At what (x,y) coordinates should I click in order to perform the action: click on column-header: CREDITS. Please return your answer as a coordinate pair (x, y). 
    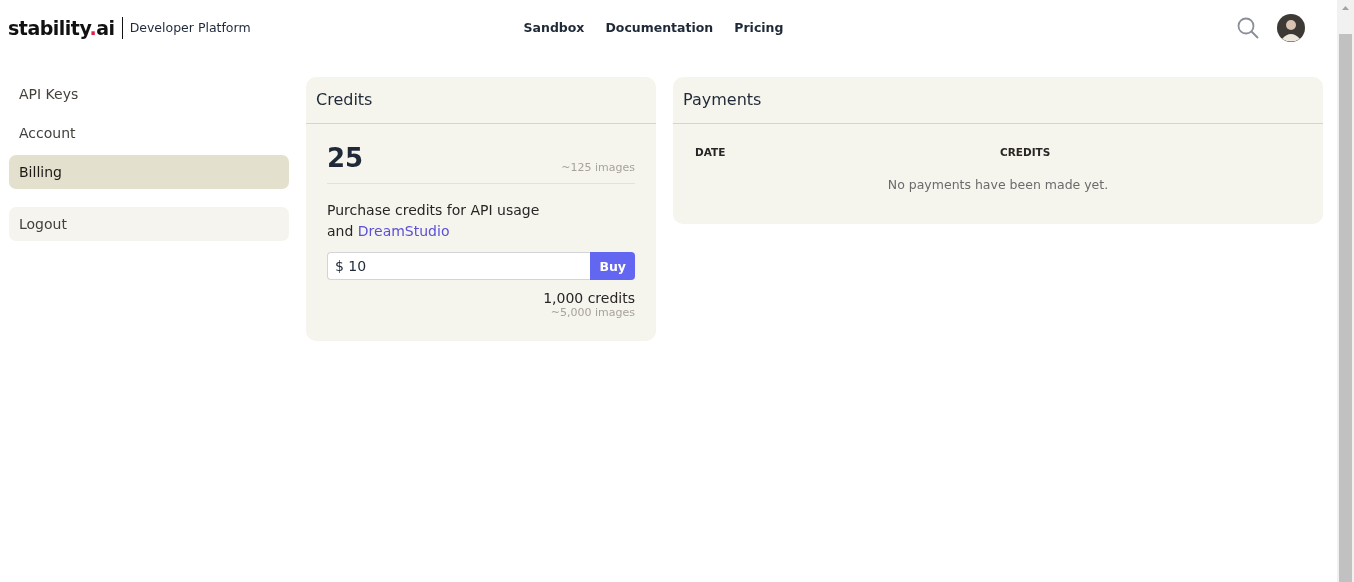
    Looking at the image, I should click on (1025, 152).